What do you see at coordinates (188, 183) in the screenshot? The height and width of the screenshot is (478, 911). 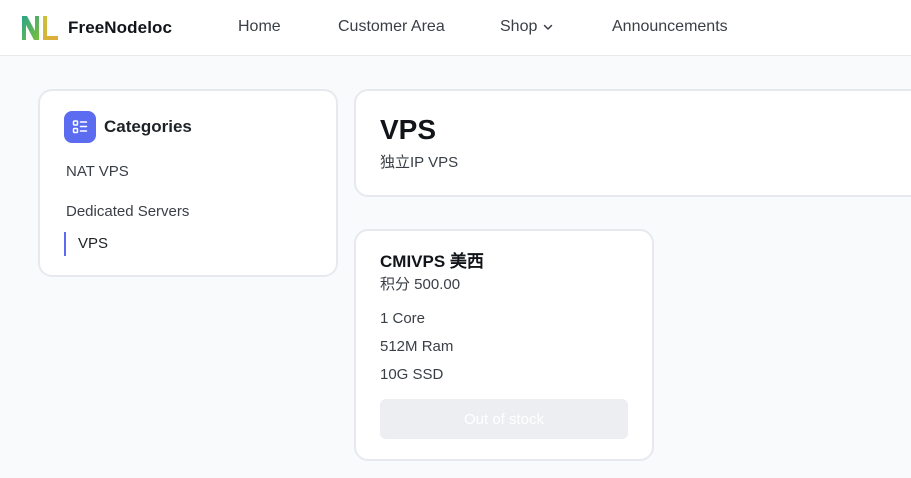 I see `categories-panel: Categories NAT VPS Dedicated Servers VPS` at bounding box center [188, 183].